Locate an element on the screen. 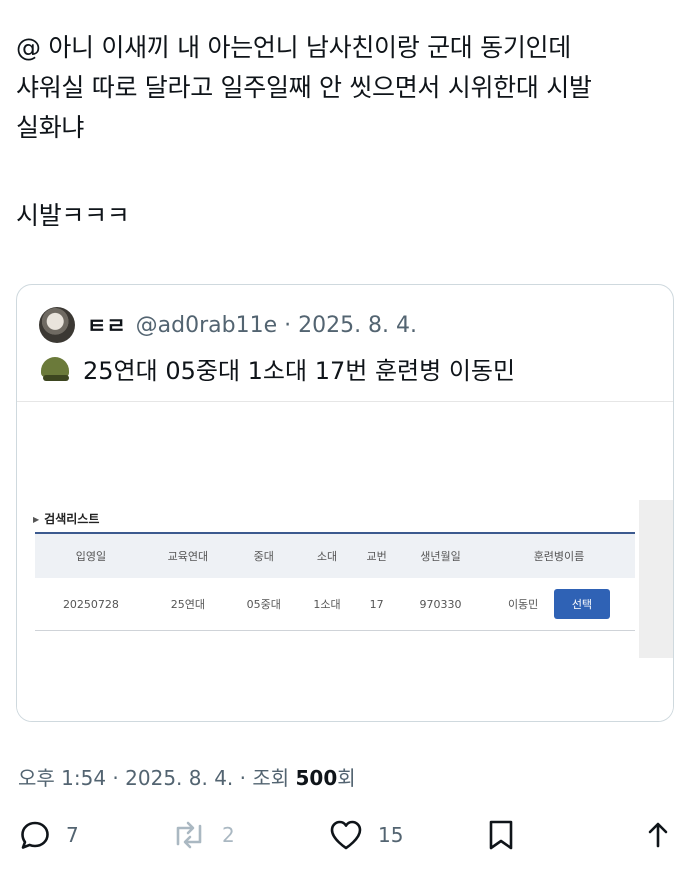 The height and width of the screenshot is (873, 690). table-header: 중대 is located at coordinates (263, 556).